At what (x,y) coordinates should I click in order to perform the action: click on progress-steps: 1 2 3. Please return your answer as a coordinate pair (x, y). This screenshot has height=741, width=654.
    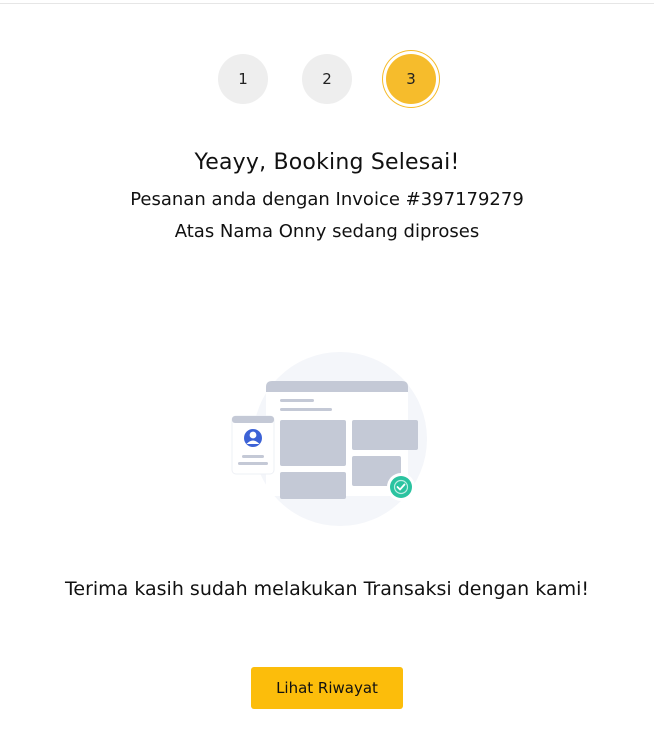
    Looking at the image, I should click on (327, 79).